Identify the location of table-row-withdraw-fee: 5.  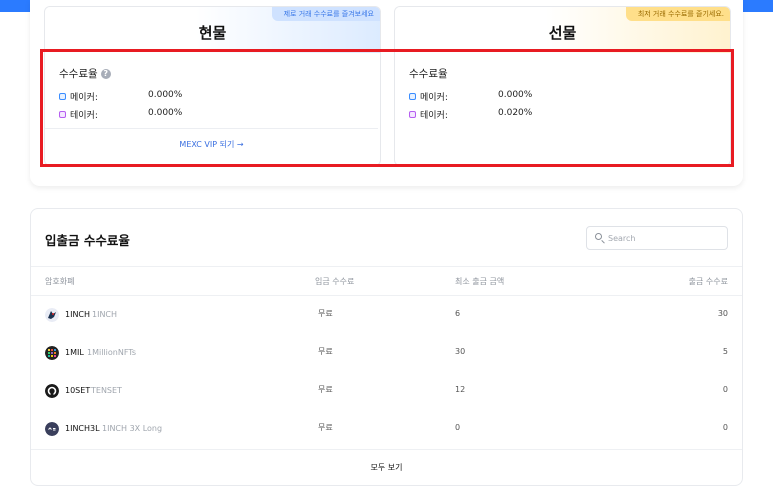
(725, 351).